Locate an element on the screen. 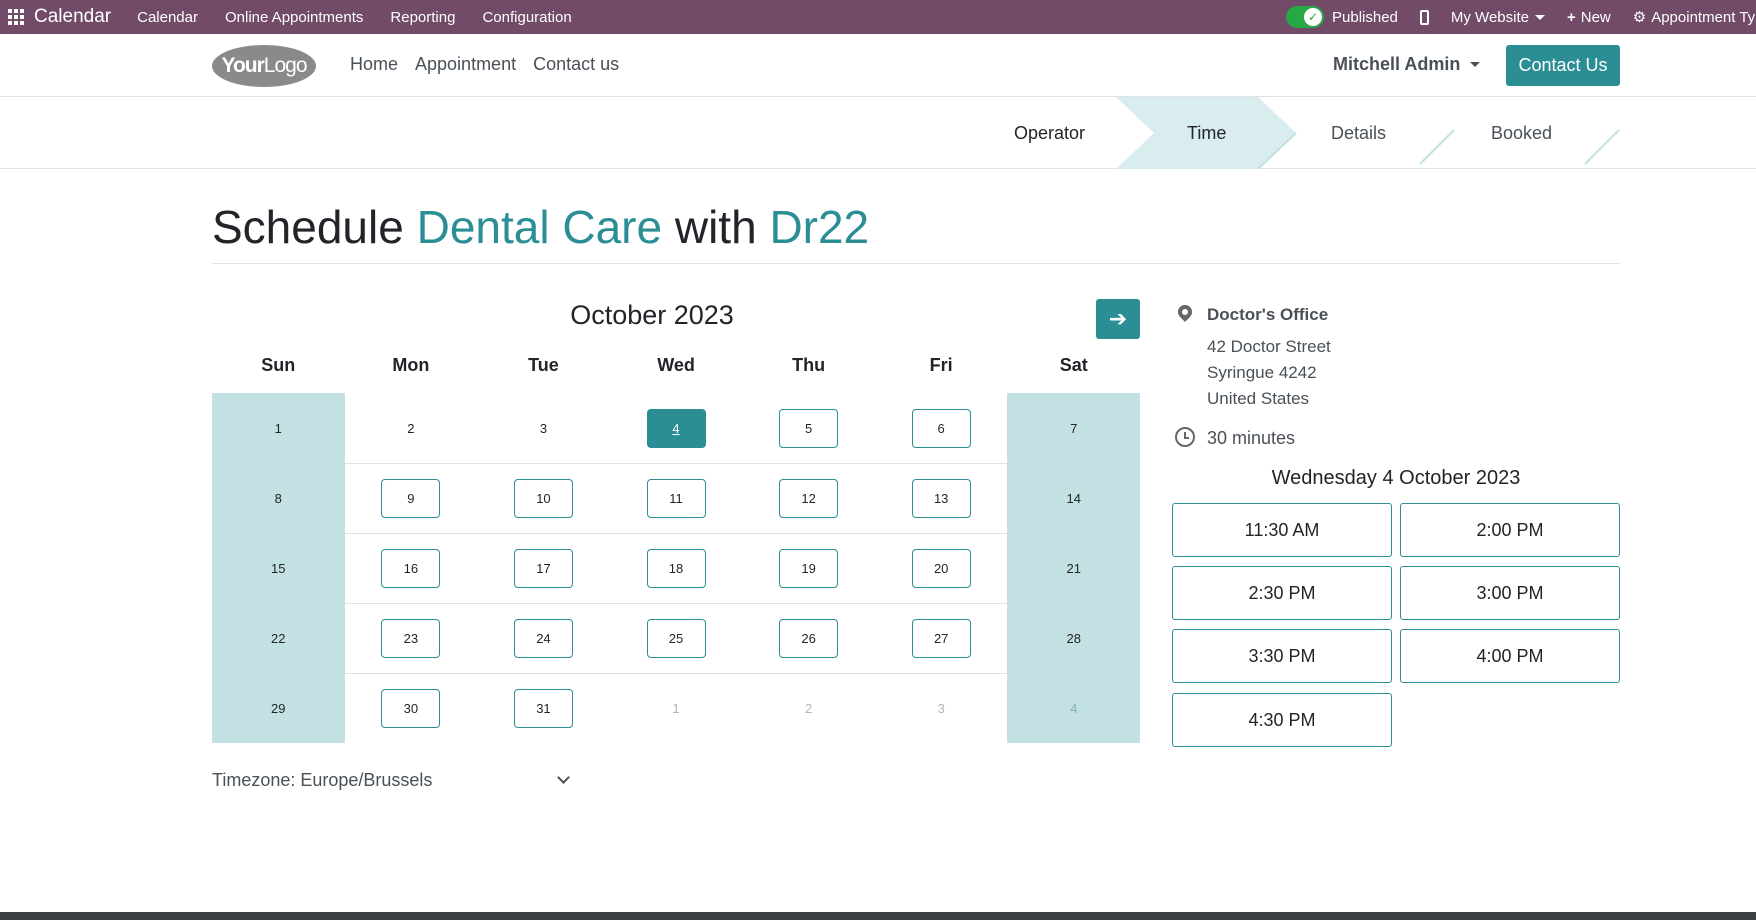 This screenshot has height=920, width=1756. menu-online-appointments: Online Appointments is located at coordinates (294, 17).